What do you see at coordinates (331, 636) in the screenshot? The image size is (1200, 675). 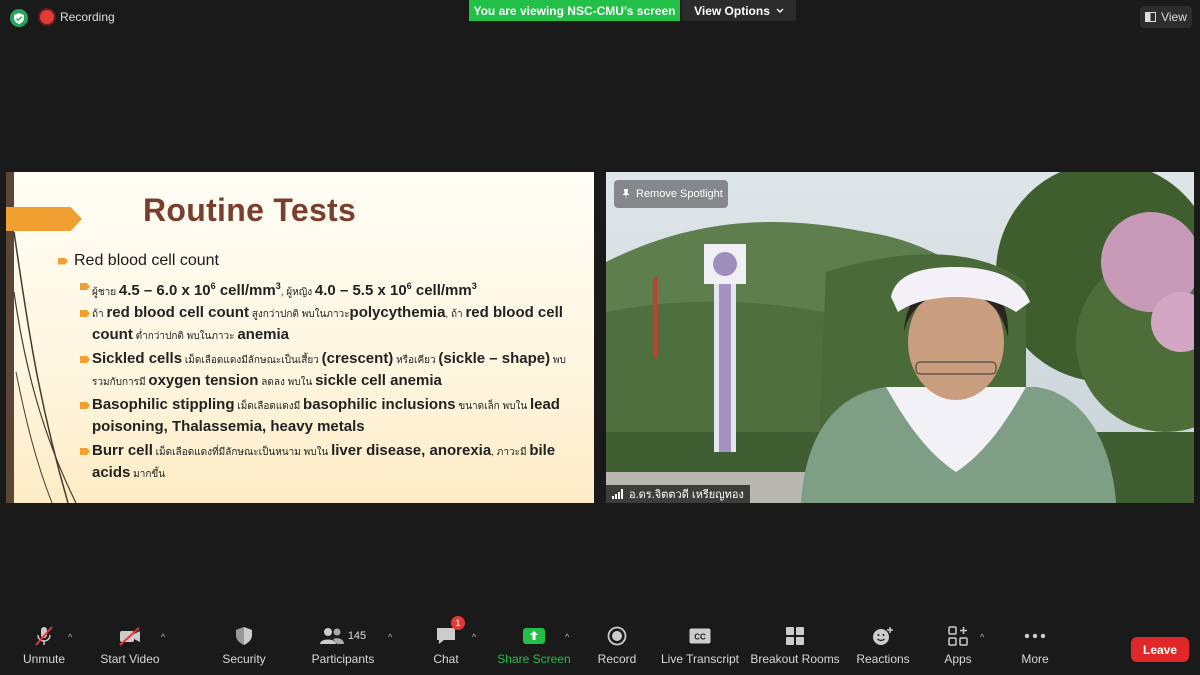 I see `participants-icon` at bounding box center [331, 636].